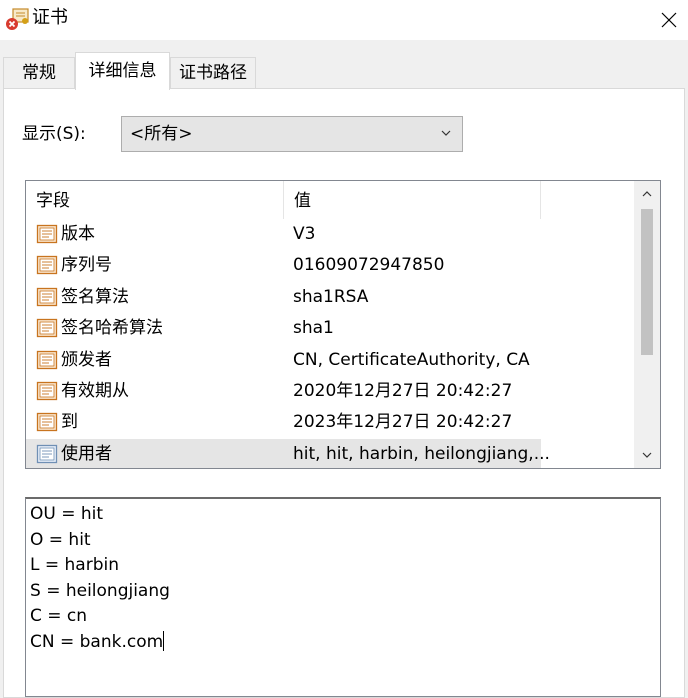  What do you see at coordinates (164, 640) in the screenshot?
I see `text-caret` at bounding box center [164, 640].